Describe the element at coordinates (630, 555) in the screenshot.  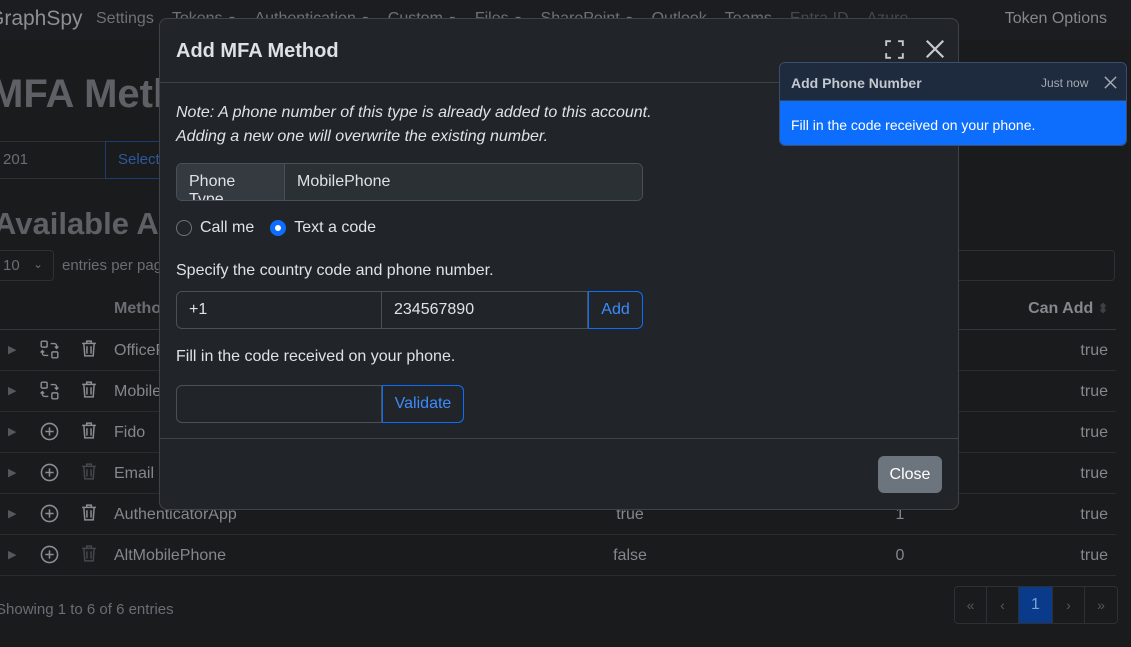
I see `registered-cell: false` at that location.